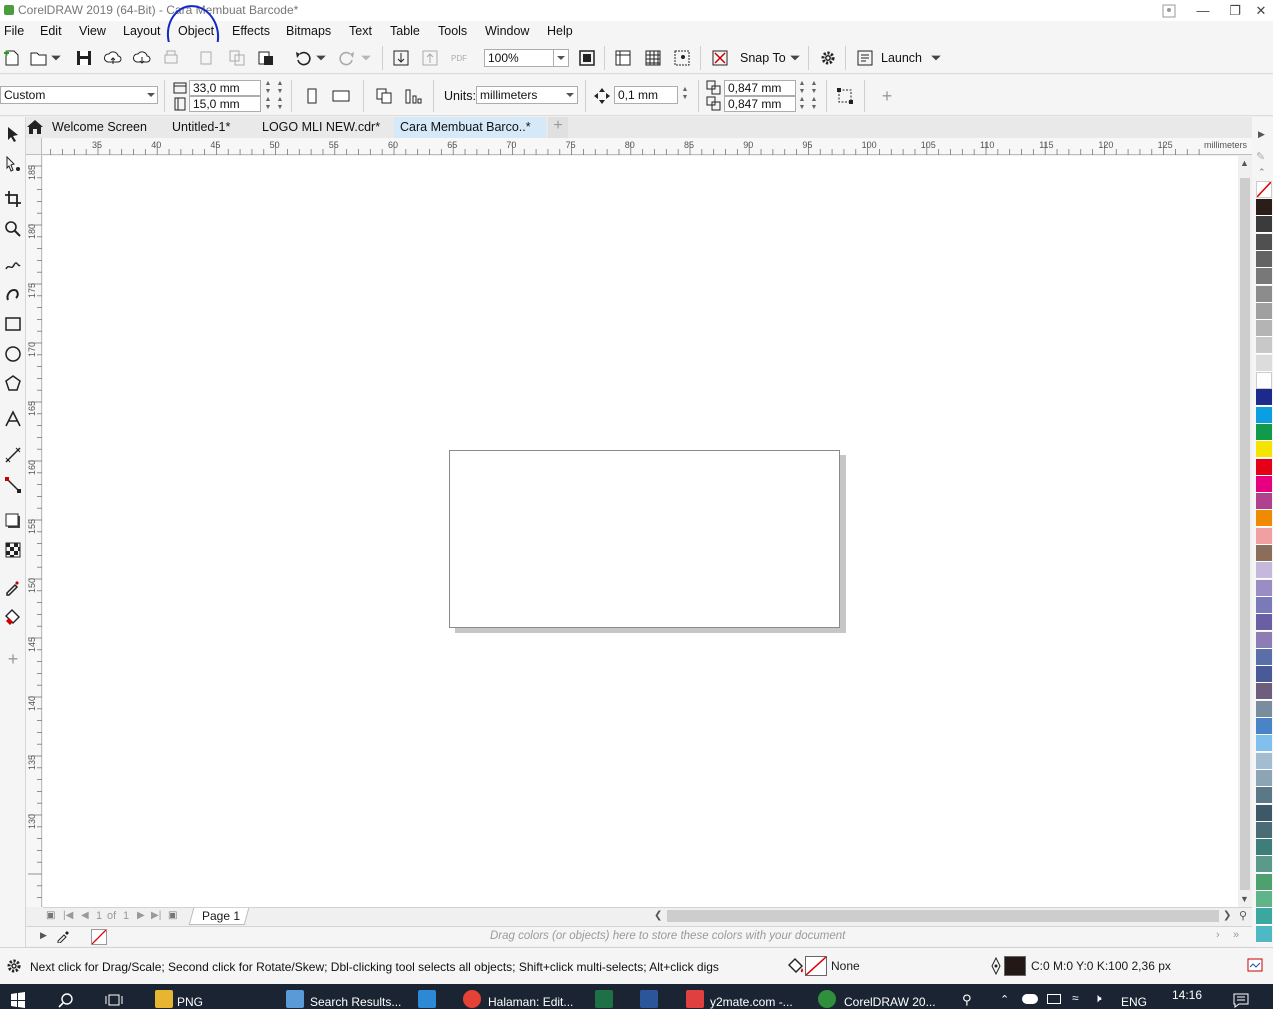  I want to click on first-page-icon: |◀, so click(68, 915).